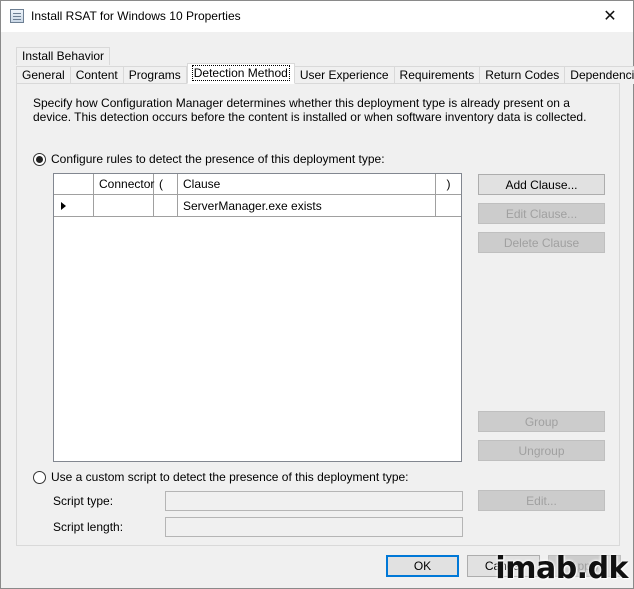  I want to click on ungroup-button: Ungroup, so click(541, 450).